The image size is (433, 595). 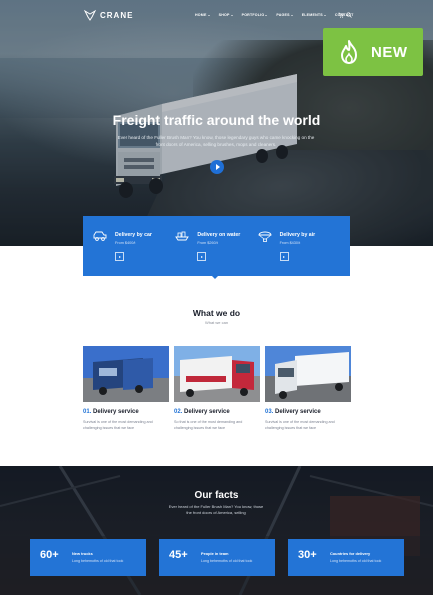 I want to click on fact-label: Countries for delivery, so click(x=350, y=553).